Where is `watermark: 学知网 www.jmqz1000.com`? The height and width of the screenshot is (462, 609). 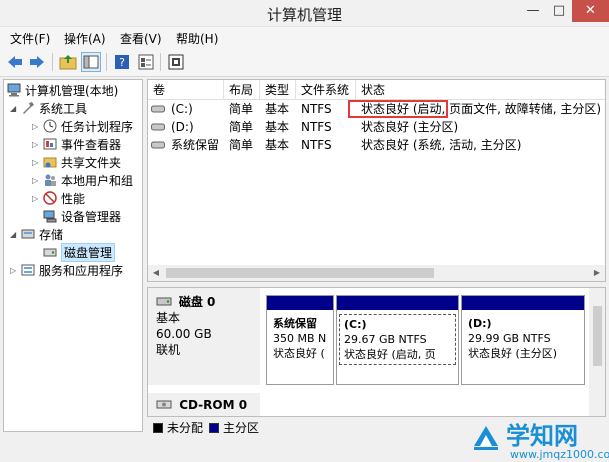
watermark: 学知网 www.jmqz1000.com is located at coordinates (539, 439).